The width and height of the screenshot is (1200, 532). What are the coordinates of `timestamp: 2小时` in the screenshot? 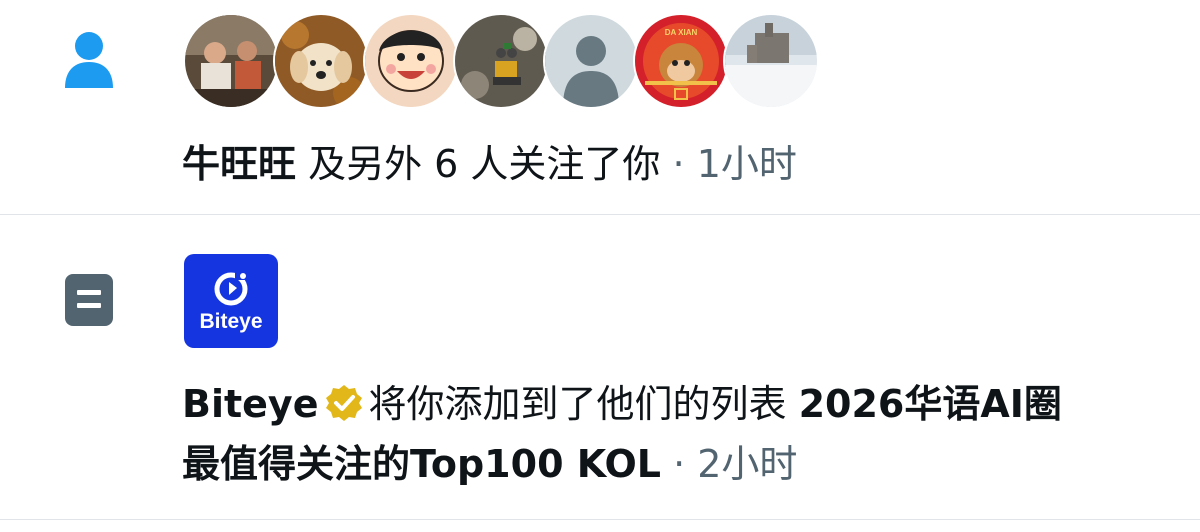 It's located at (747, 464).